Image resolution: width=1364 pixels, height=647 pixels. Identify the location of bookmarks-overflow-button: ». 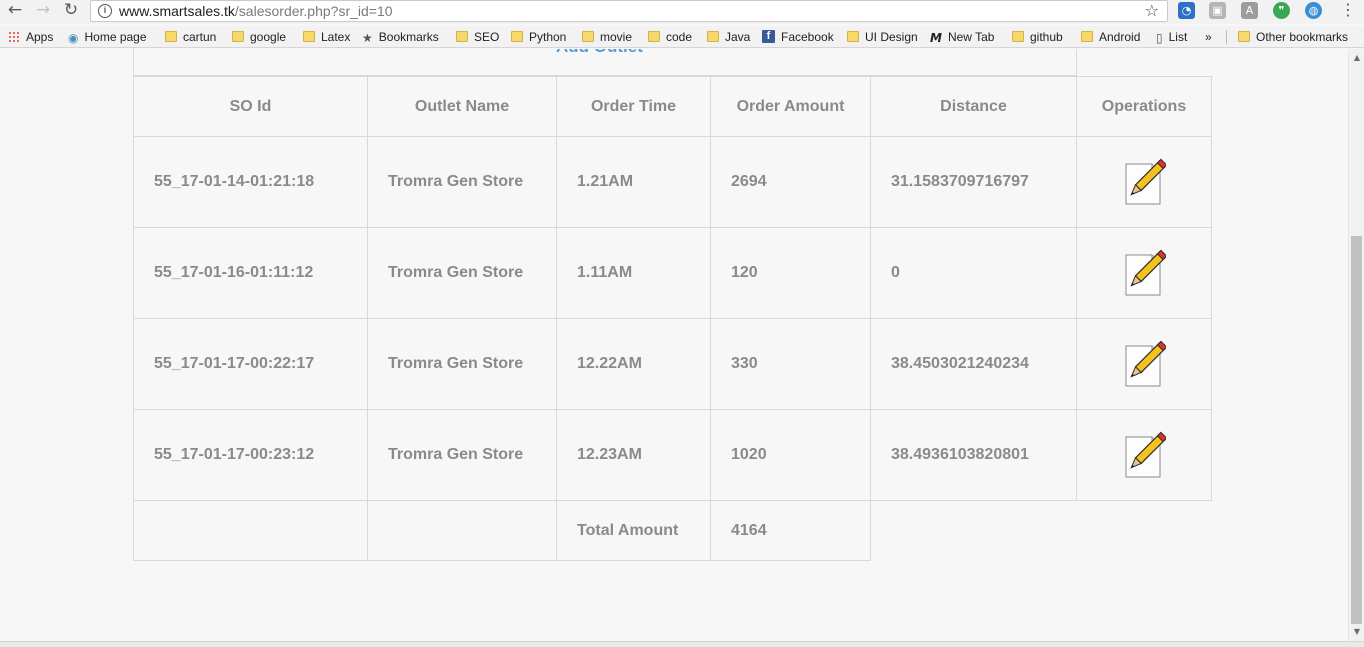
(1208, 37).